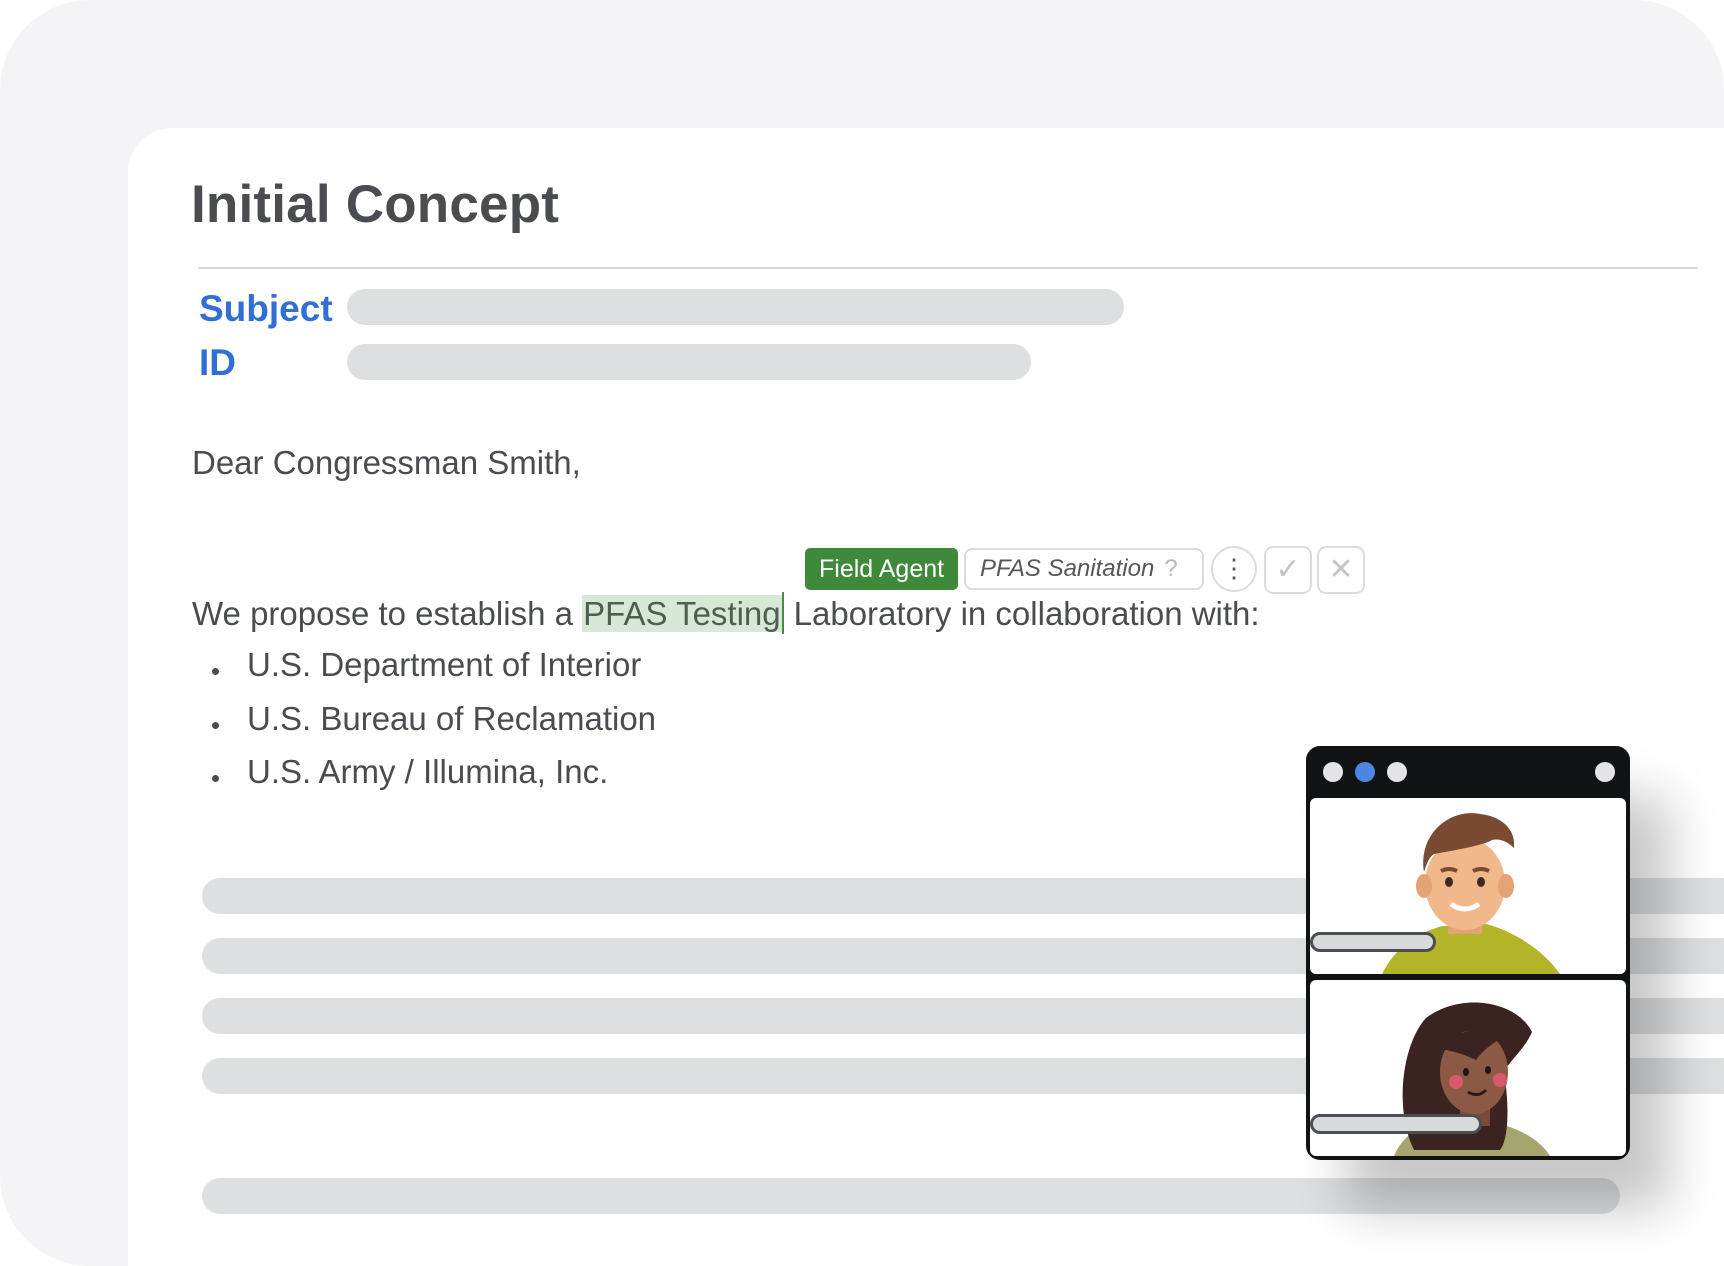 This screenshot has width=1724, height=1266. I want to click on sentence-start: We propose to establish a, so click(387, 613).